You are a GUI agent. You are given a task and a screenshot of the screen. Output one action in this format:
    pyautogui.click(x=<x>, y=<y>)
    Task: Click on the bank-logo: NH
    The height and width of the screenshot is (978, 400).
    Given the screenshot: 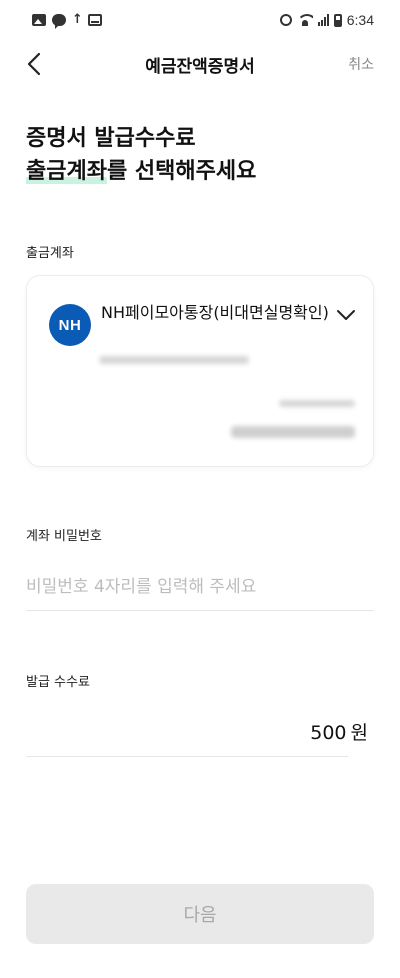 What is the action you would take?
    pyautogui.click(x=70, y=325)
    